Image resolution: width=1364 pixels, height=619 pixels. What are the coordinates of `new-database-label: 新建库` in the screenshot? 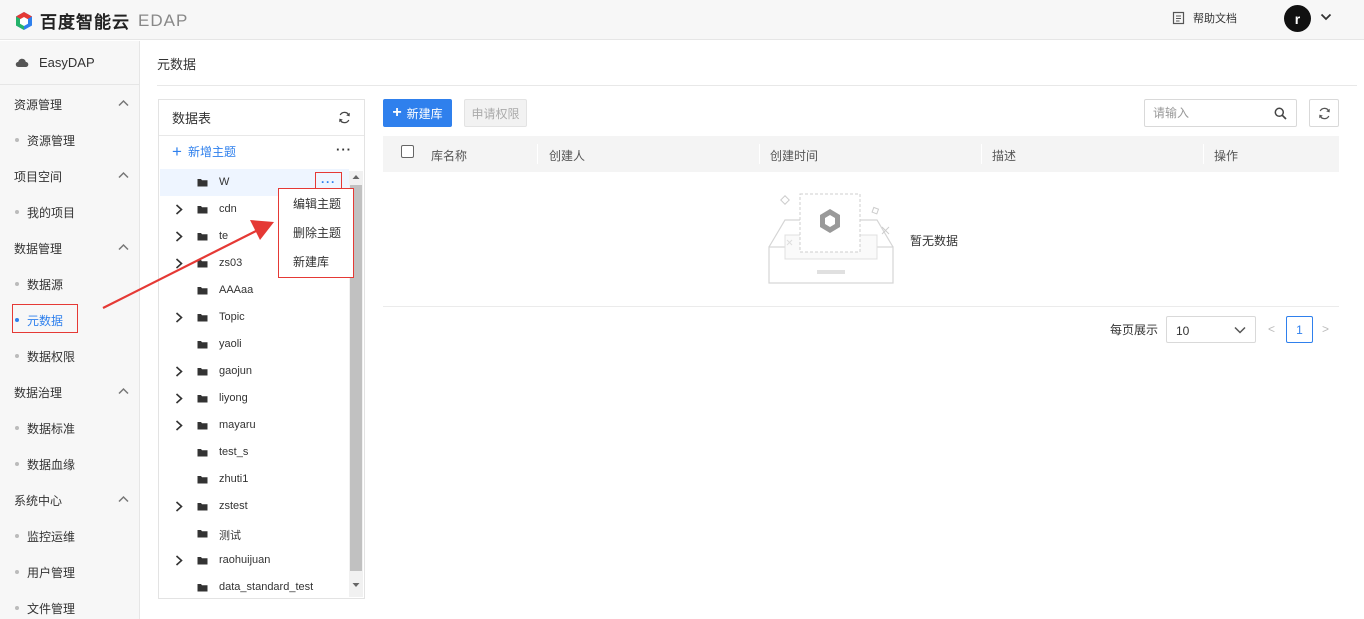 It's located at (424, 113).